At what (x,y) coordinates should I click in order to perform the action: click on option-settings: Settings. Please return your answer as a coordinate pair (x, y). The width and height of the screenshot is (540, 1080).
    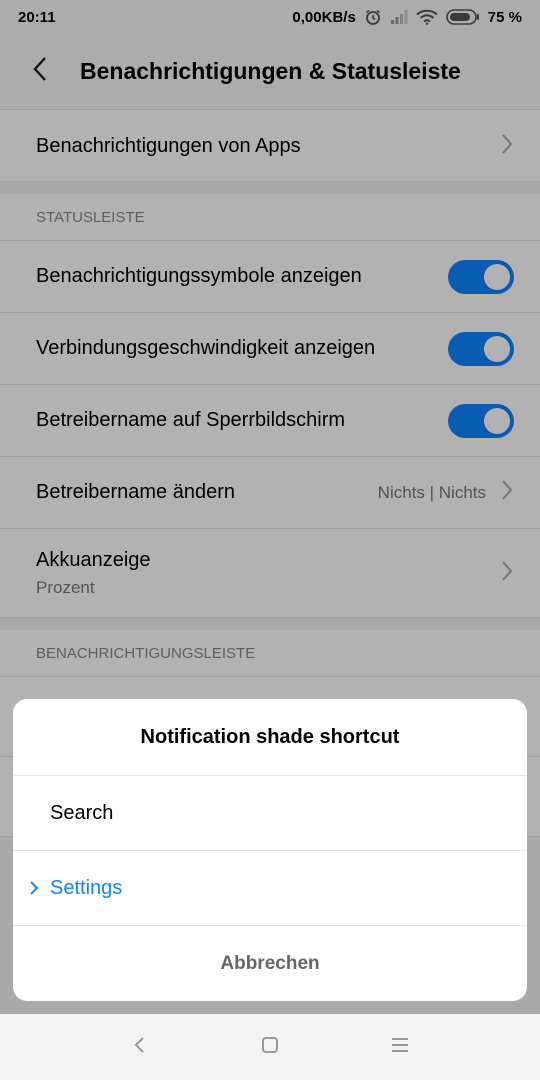
    Looking at the image, I should click on (270, 888).